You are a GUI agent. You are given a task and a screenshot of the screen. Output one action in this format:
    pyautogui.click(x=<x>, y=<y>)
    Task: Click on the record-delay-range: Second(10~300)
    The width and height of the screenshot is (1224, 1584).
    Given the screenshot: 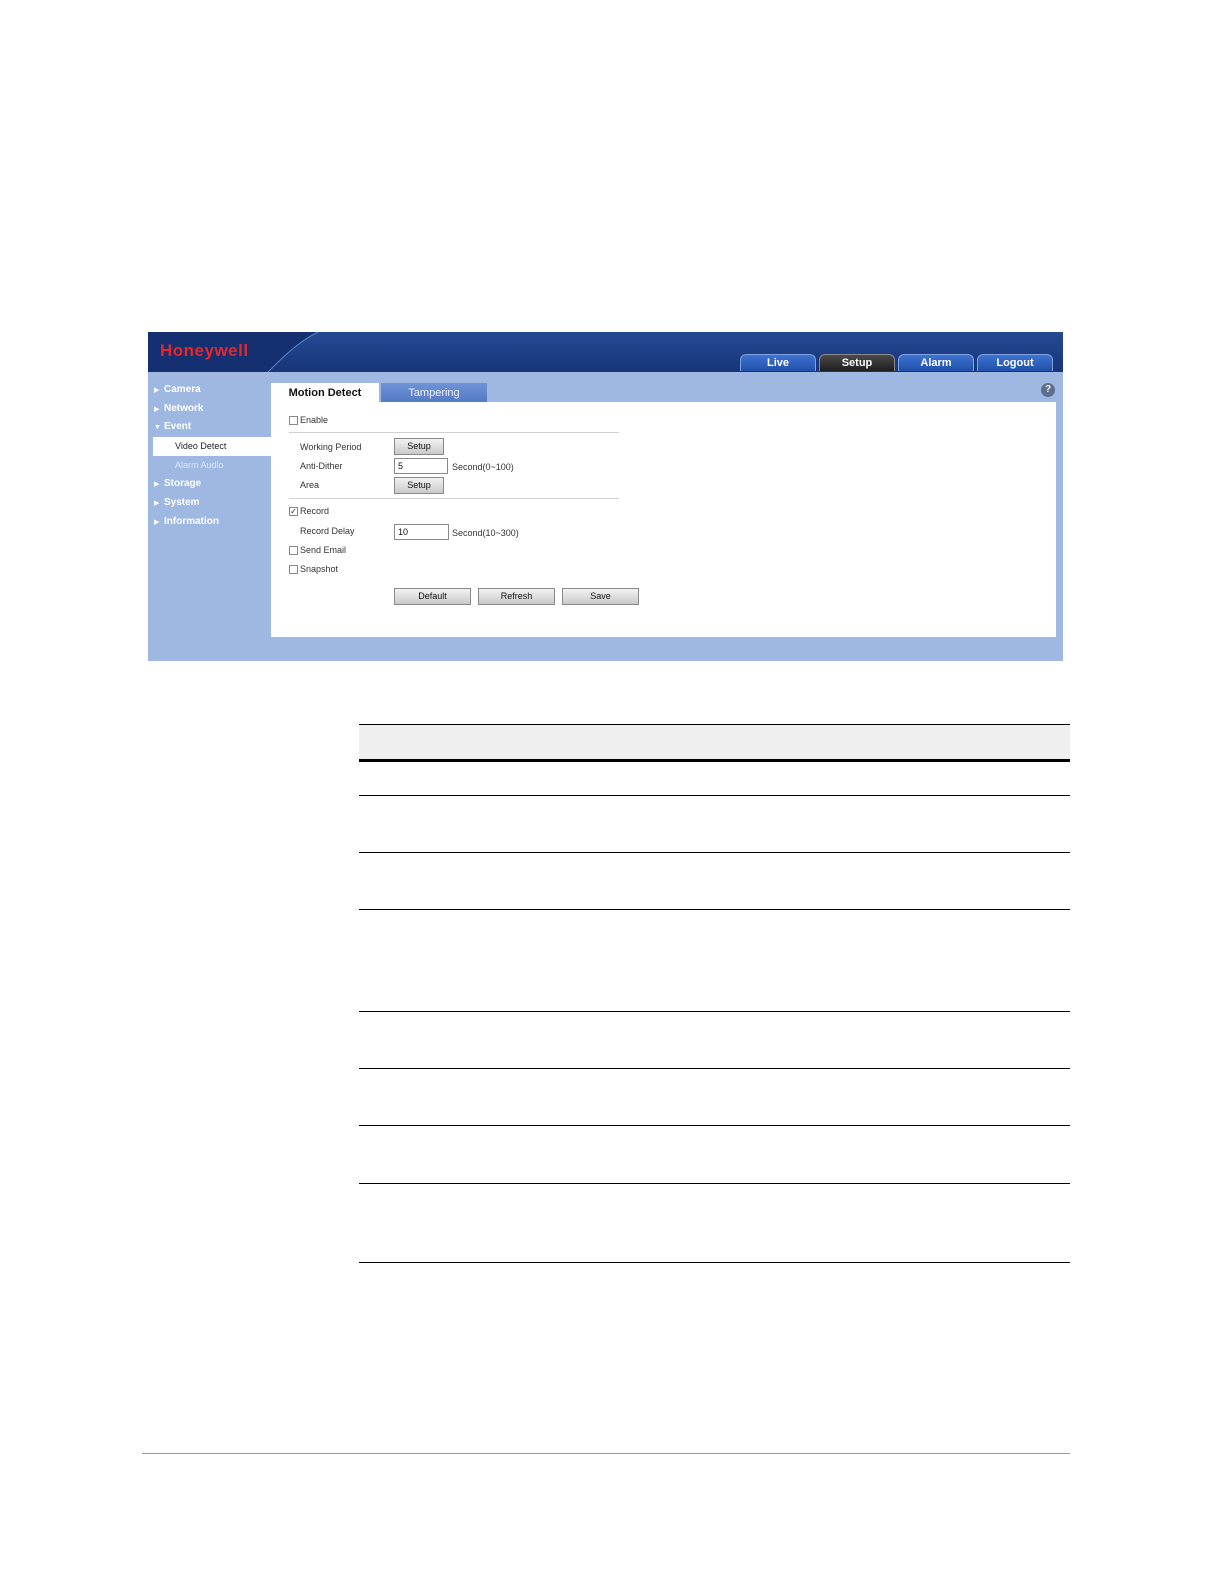 What is the action you would take?
    pyautogui.click(x=485, y=533)
    